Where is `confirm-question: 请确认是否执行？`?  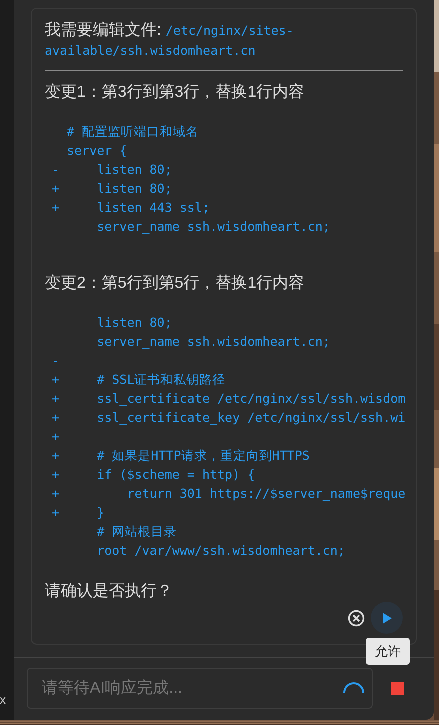
confirm-question: 请确认是否执行？ is located at coordinates (109, 592).